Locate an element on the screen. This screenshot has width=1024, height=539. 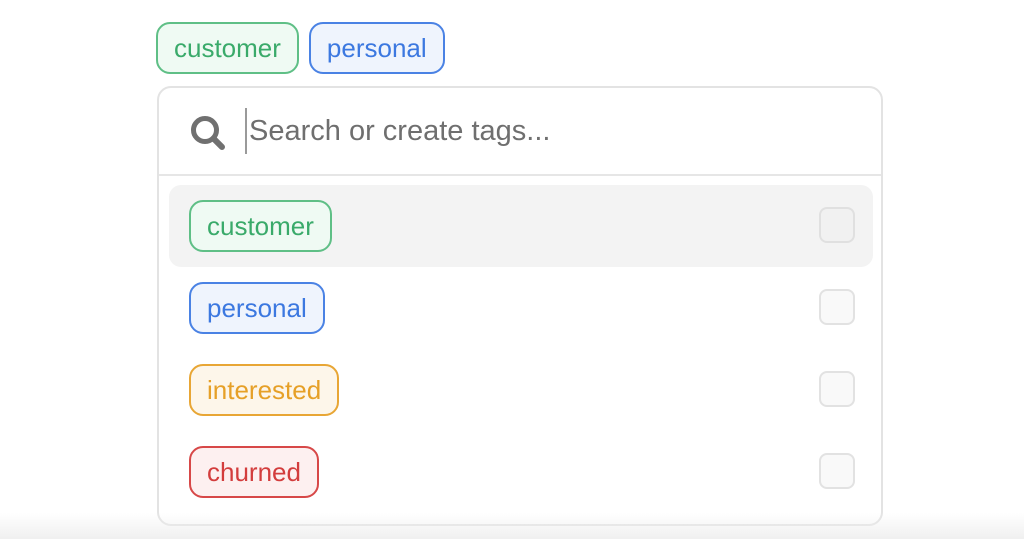
tag-option-label: churned is located at coordinates (254, 472).